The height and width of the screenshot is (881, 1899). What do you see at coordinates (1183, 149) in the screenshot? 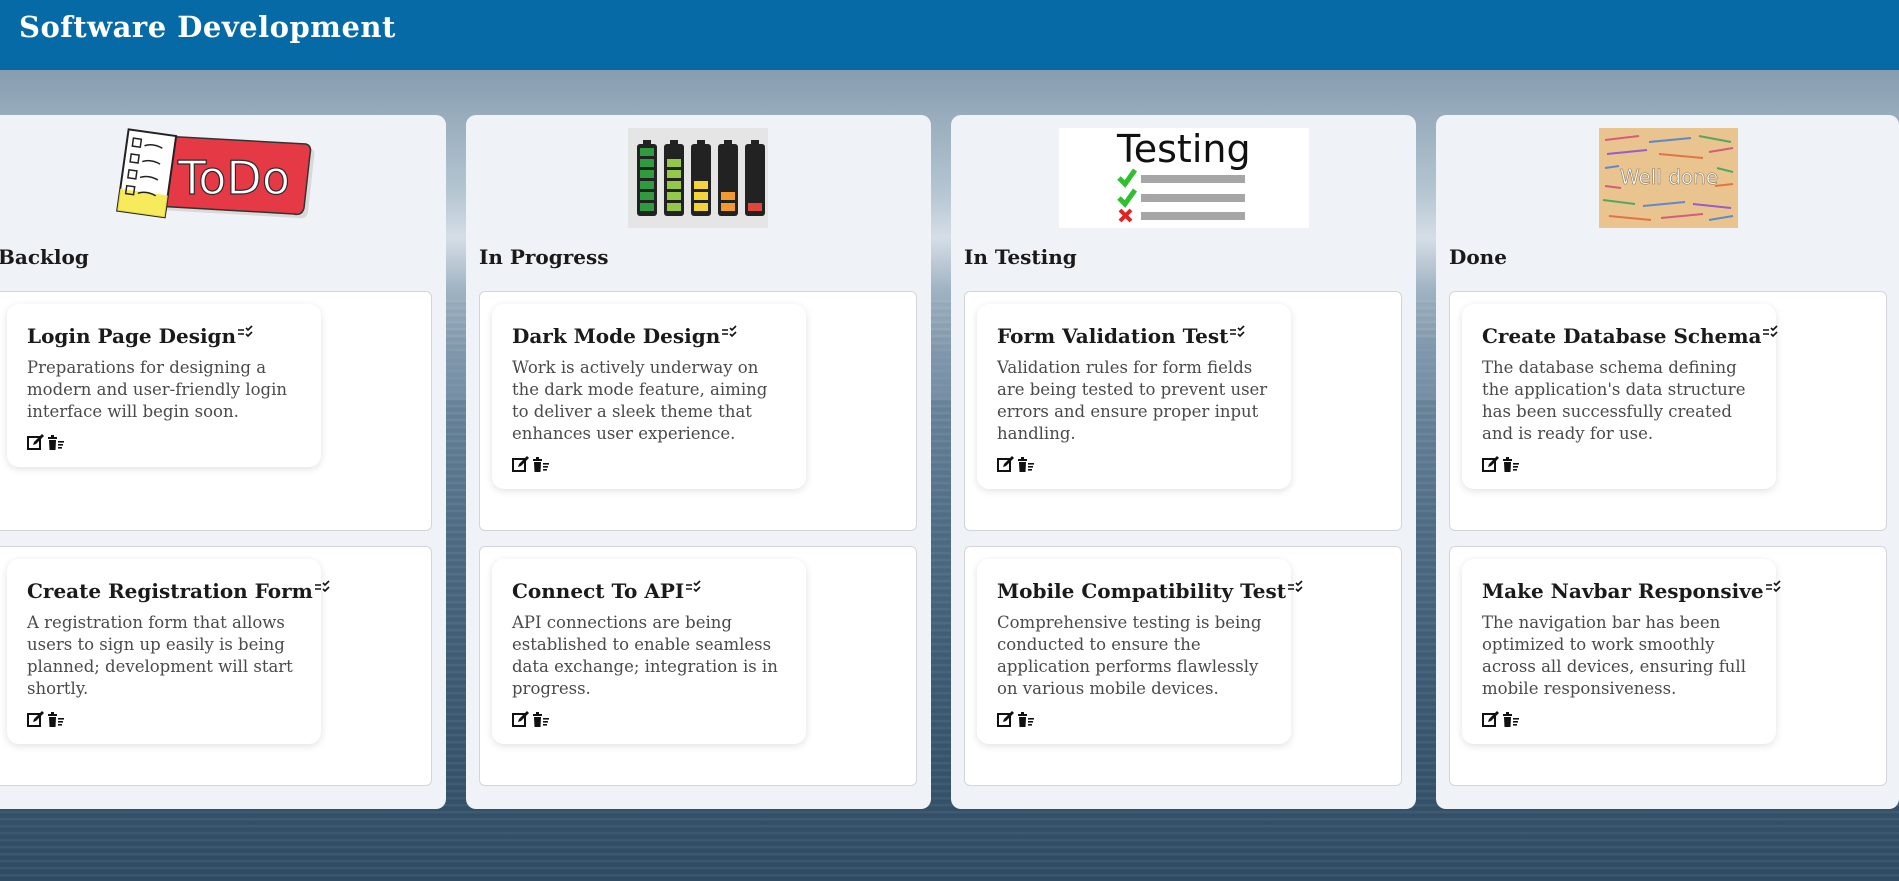
I see `testing-logo-text: Testing` at bounding box center [1183, 149].